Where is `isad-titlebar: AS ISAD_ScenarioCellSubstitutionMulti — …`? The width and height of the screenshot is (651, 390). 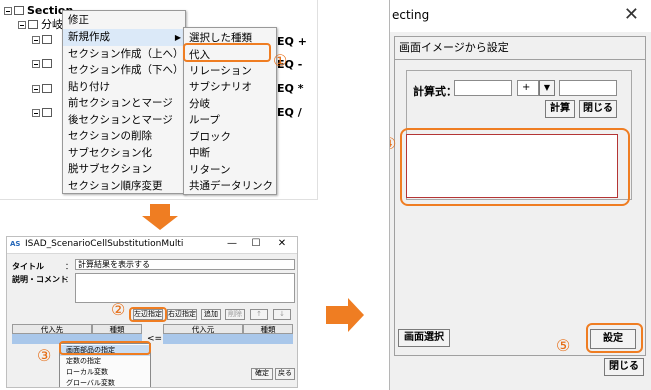
isad-titlebar: AS ISAD_ScenarioCellSubstitutionMulti — … is located at coordinates (152, 245).